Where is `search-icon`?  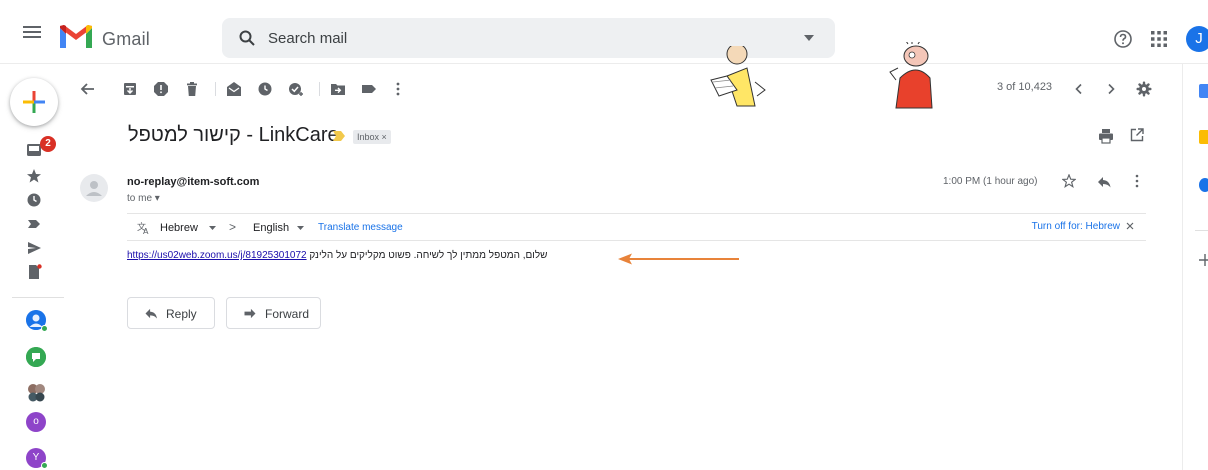
search-icon is located at coordinates (247, 38).